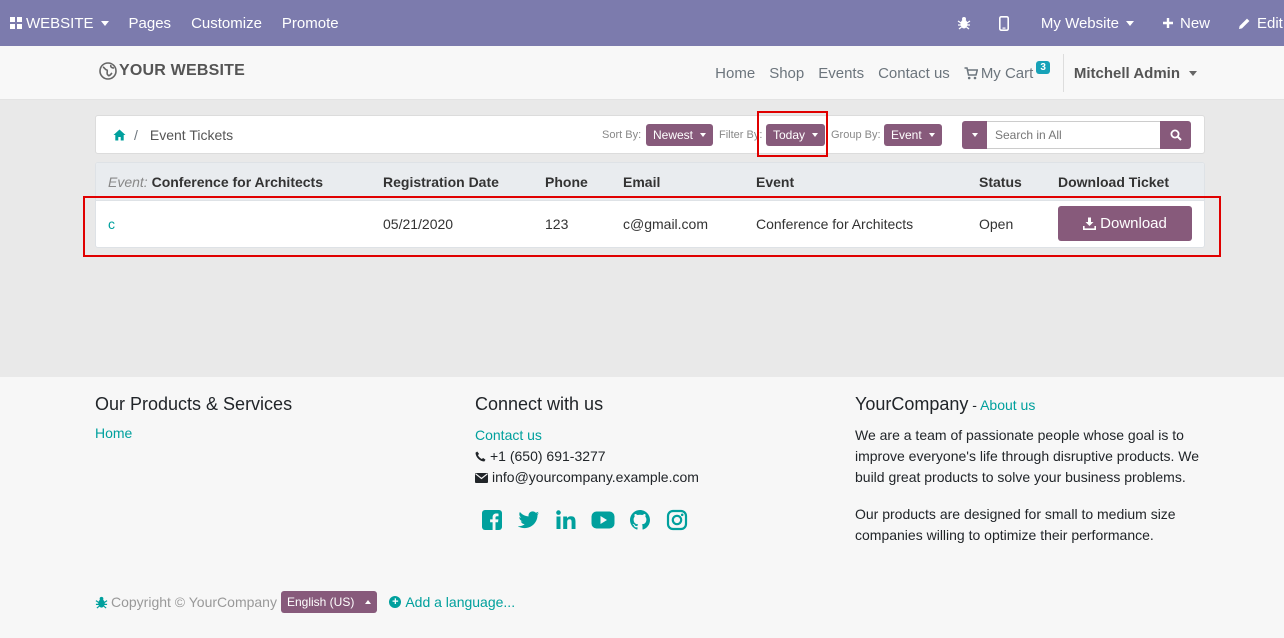 Image resolution: width=1284 pixels, height=638 pixels. I want to click on language-selector-label: English (US), so click(320, 602).